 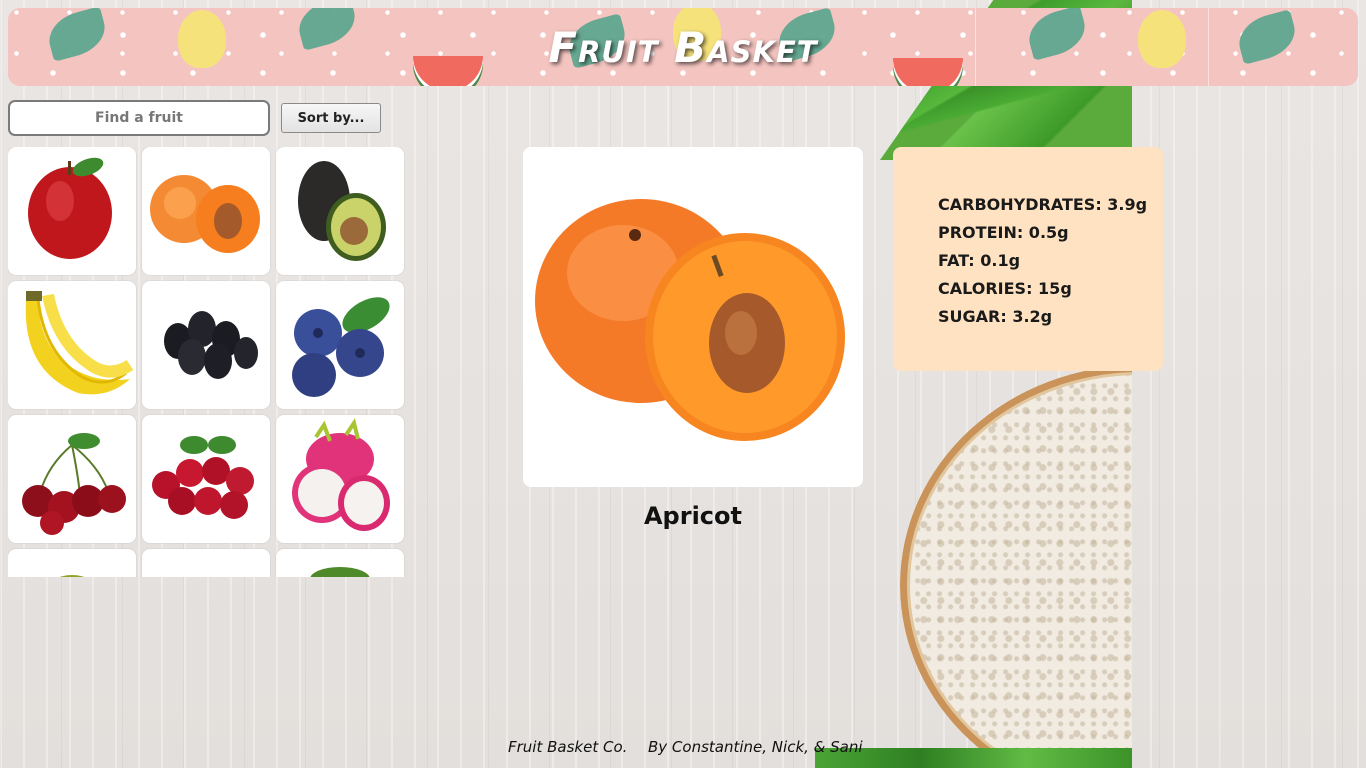 What do you see at coordinates (70, 208) in the screenshot?
I see `apple-image` at bounding box center [70, 208].